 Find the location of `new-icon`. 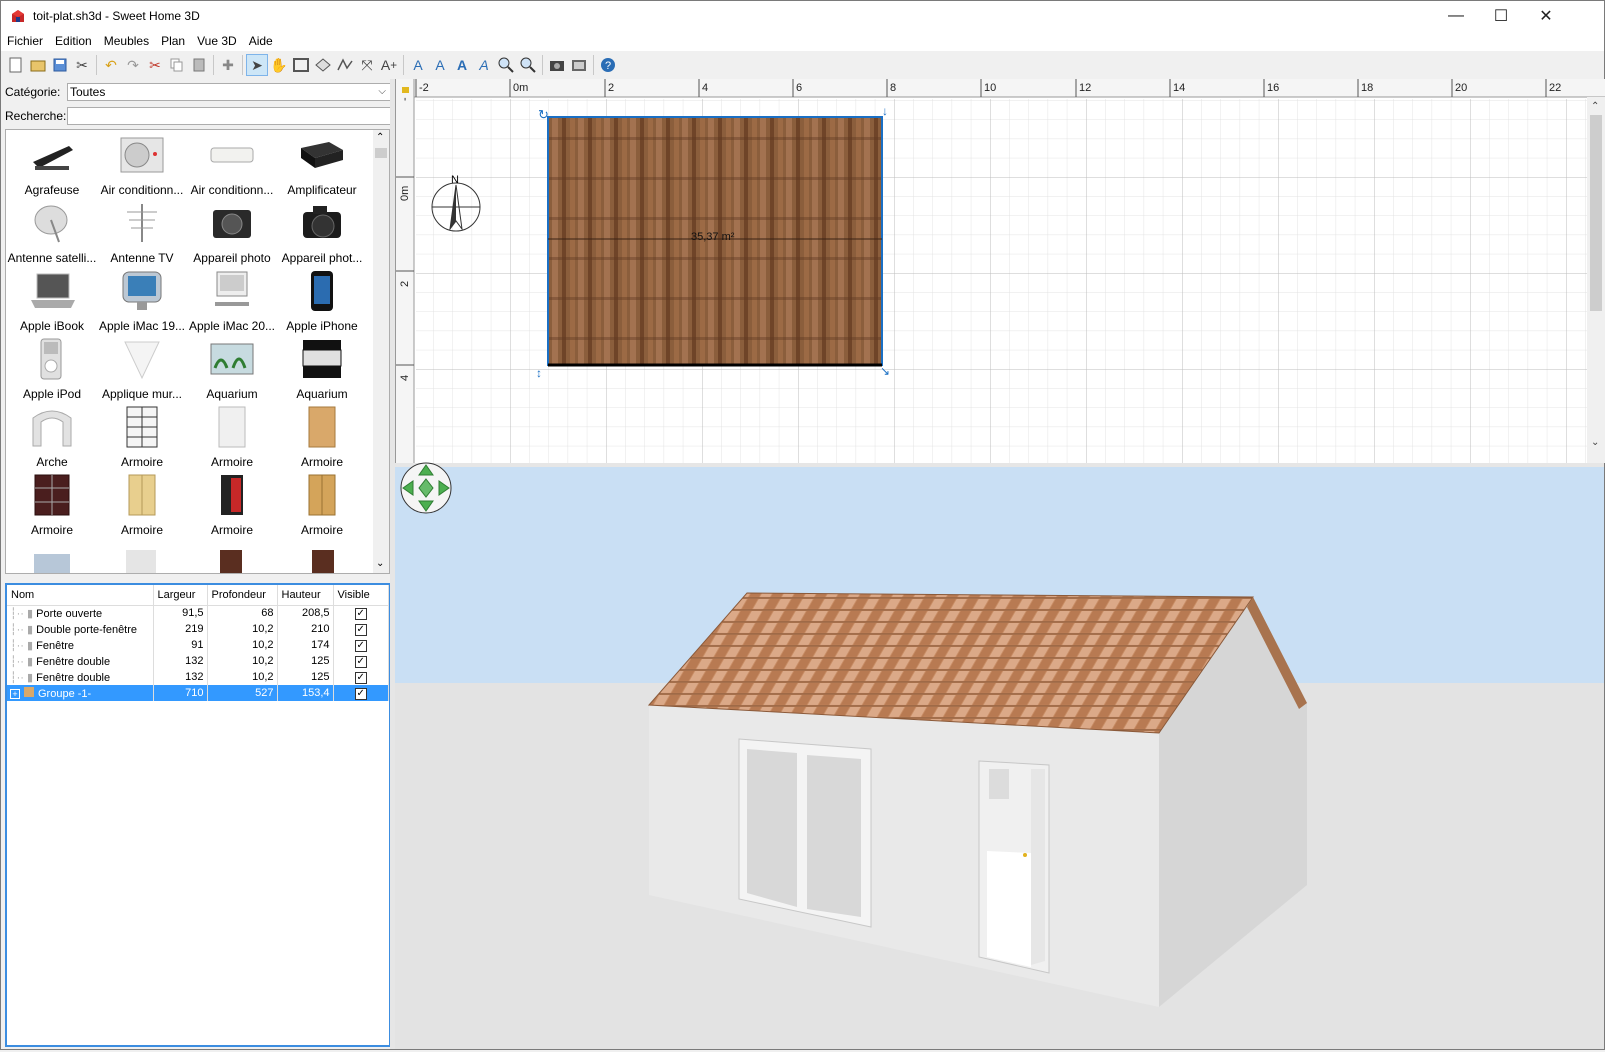

new-icon is located at coordinates (16, 65).